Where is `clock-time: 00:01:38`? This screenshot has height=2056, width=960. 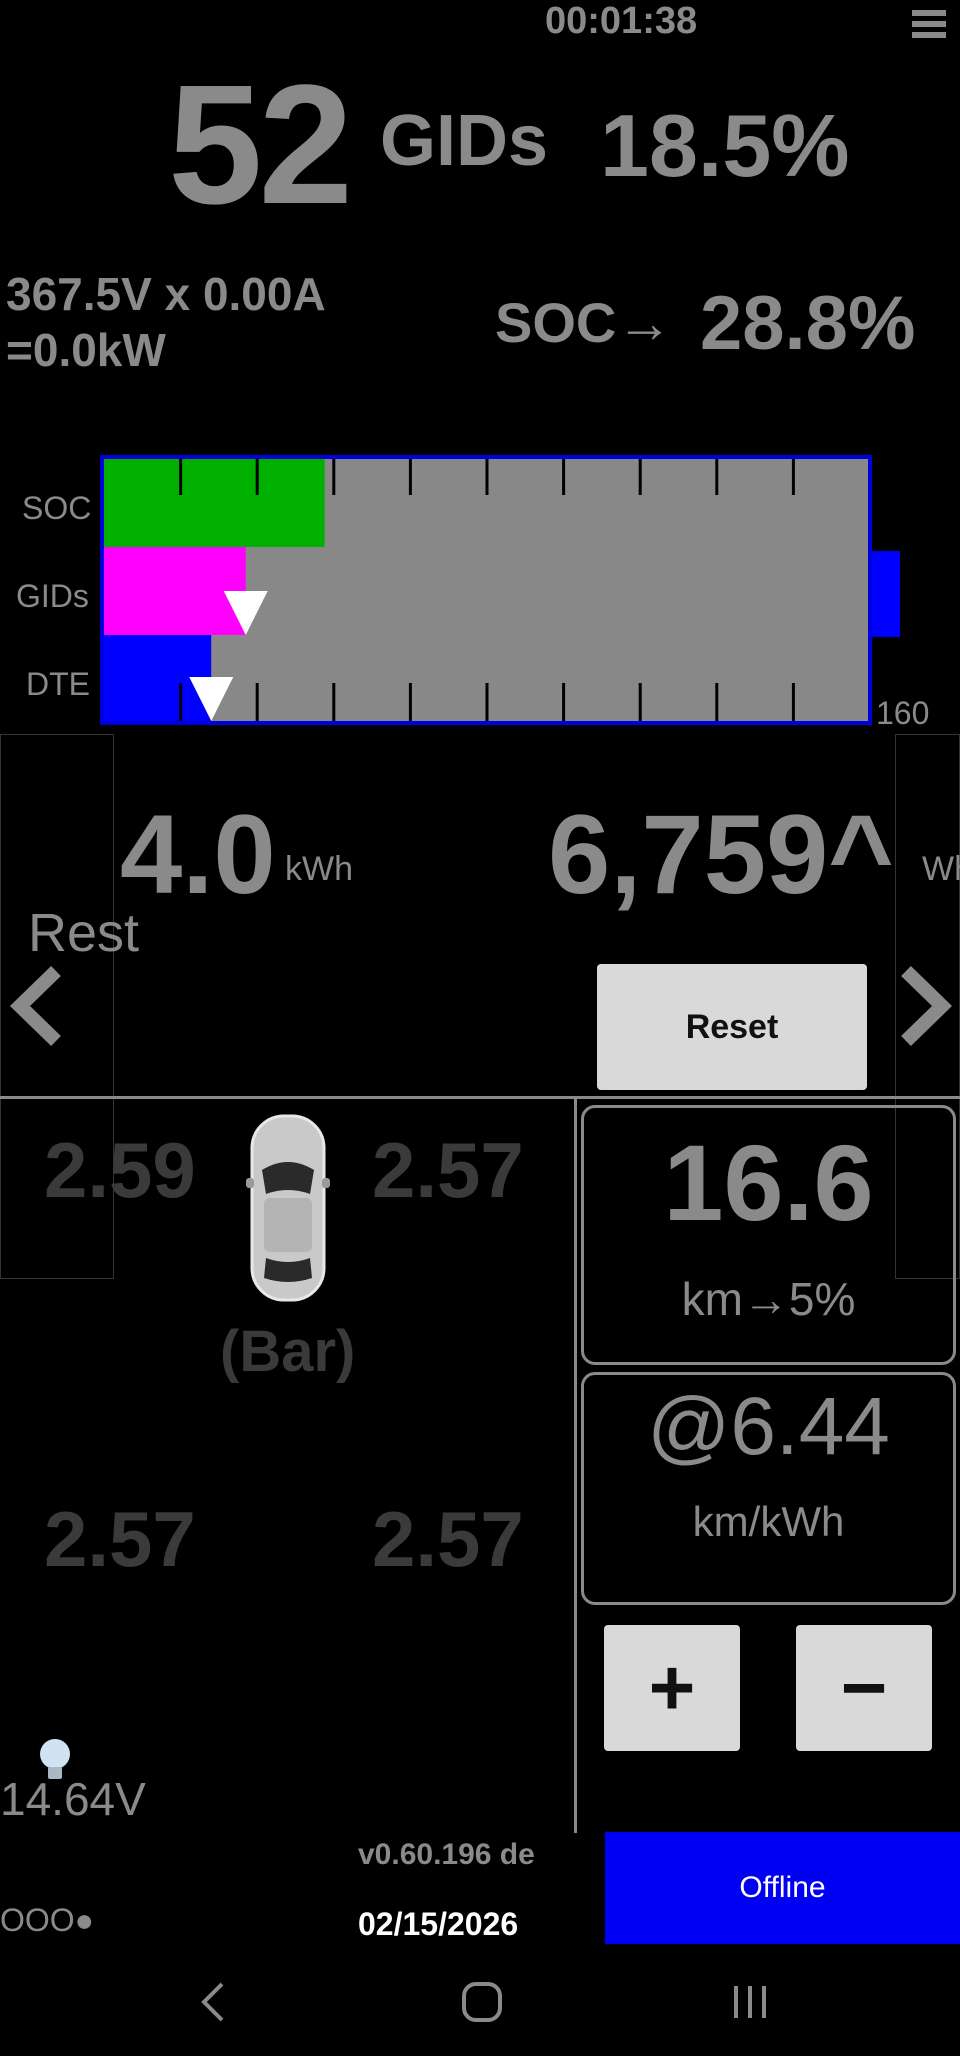
clock-time: 00:01:38 is located at coordinates (621, 21).